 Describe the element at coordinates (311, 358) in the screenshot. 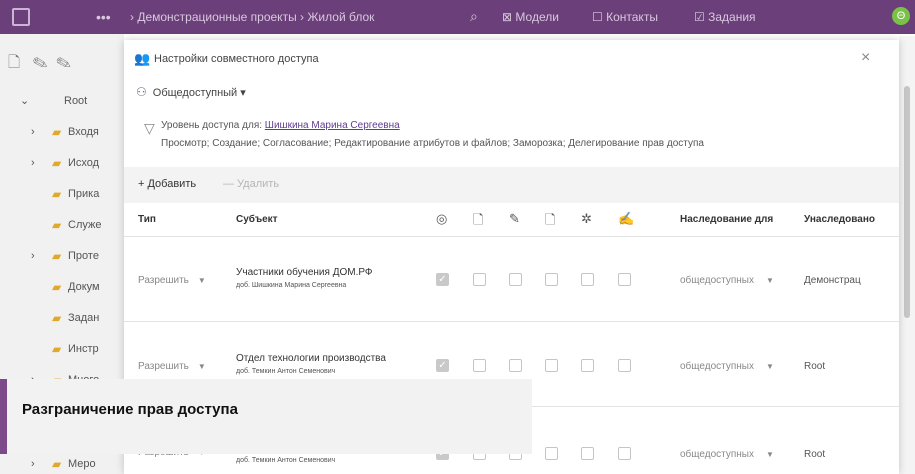

I see `subject-name: Отдел технологии производства` at that location.